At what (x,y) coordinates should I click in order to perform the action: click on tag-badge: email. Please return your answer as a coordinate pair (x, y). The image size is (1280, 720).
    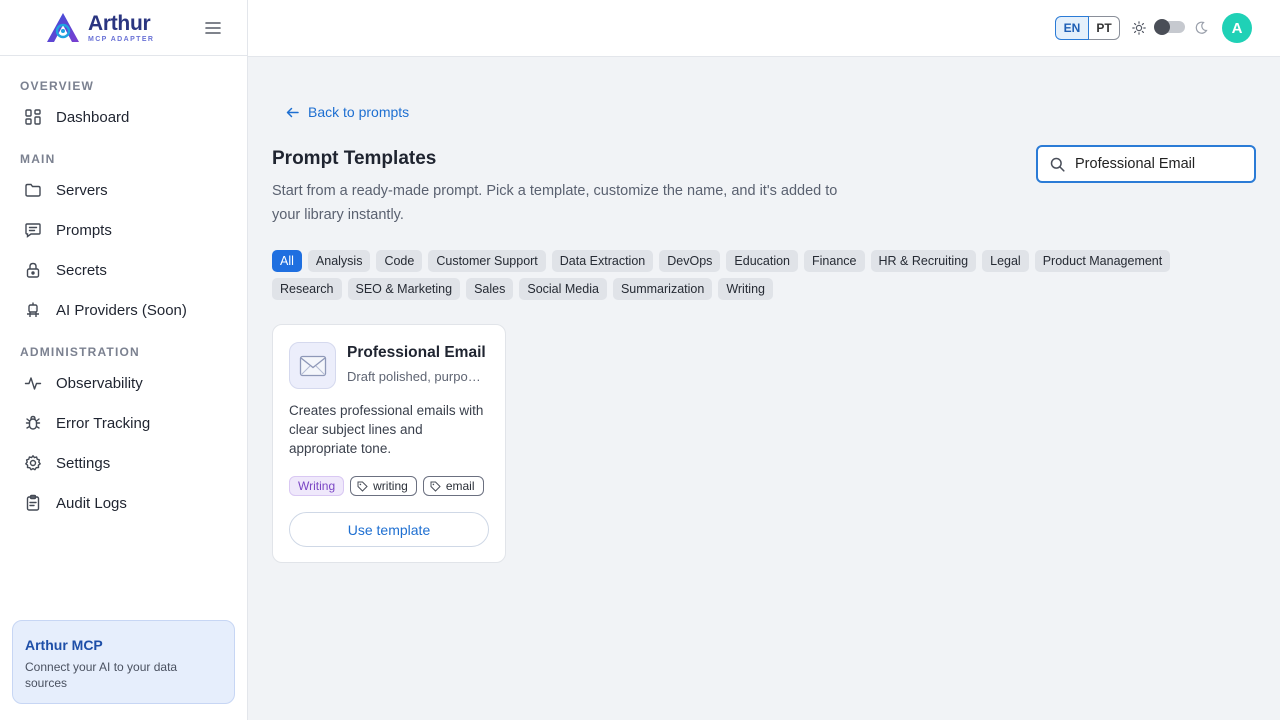
    Looking at the image, I should click on (453, 486).